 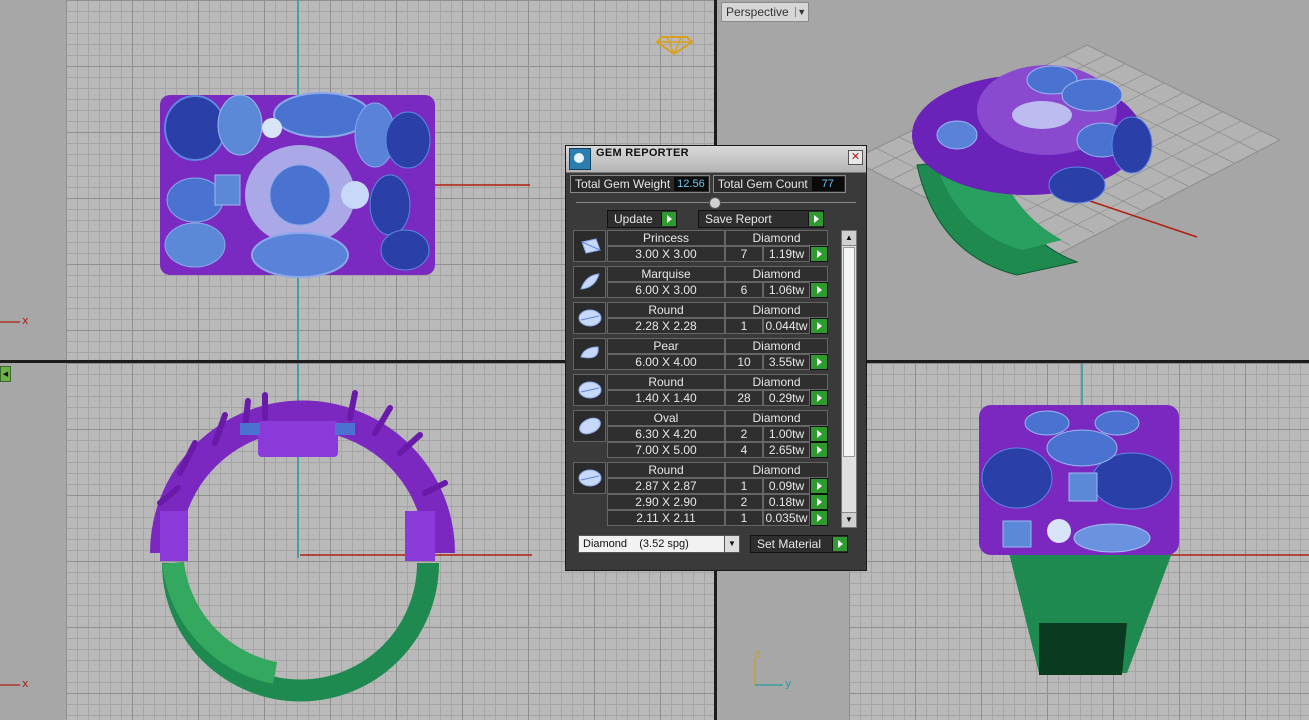 What do you see at coordinates (722, 434) in the screenshot?
I see `gem-row: 6.30 X 4.20 2 1.00tw` at bounding box center [722, 434].